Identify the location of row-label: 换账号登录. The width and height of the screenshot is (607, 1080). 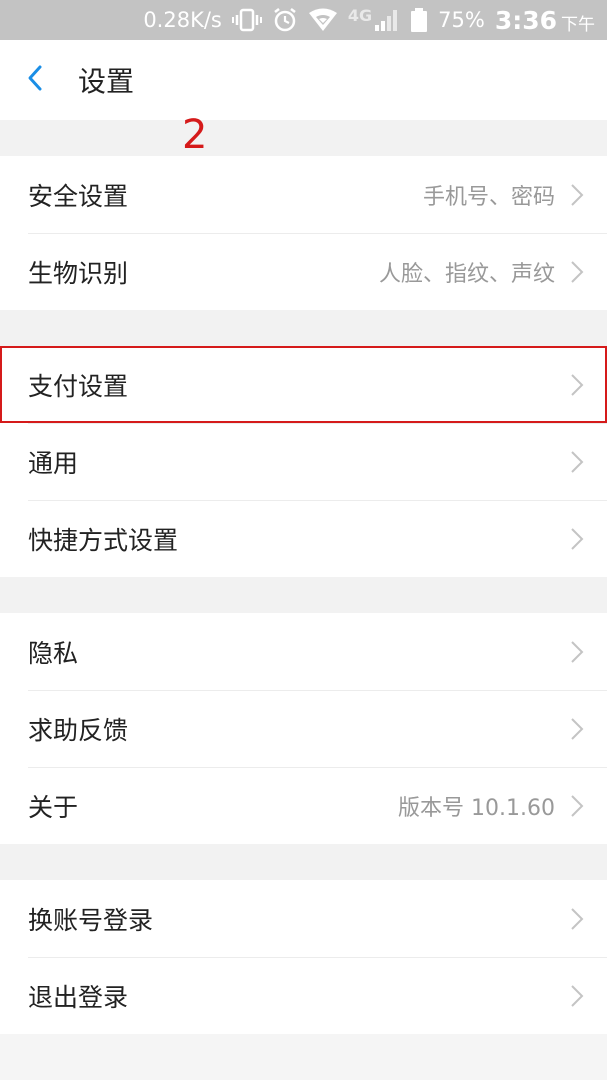
(91, 920).